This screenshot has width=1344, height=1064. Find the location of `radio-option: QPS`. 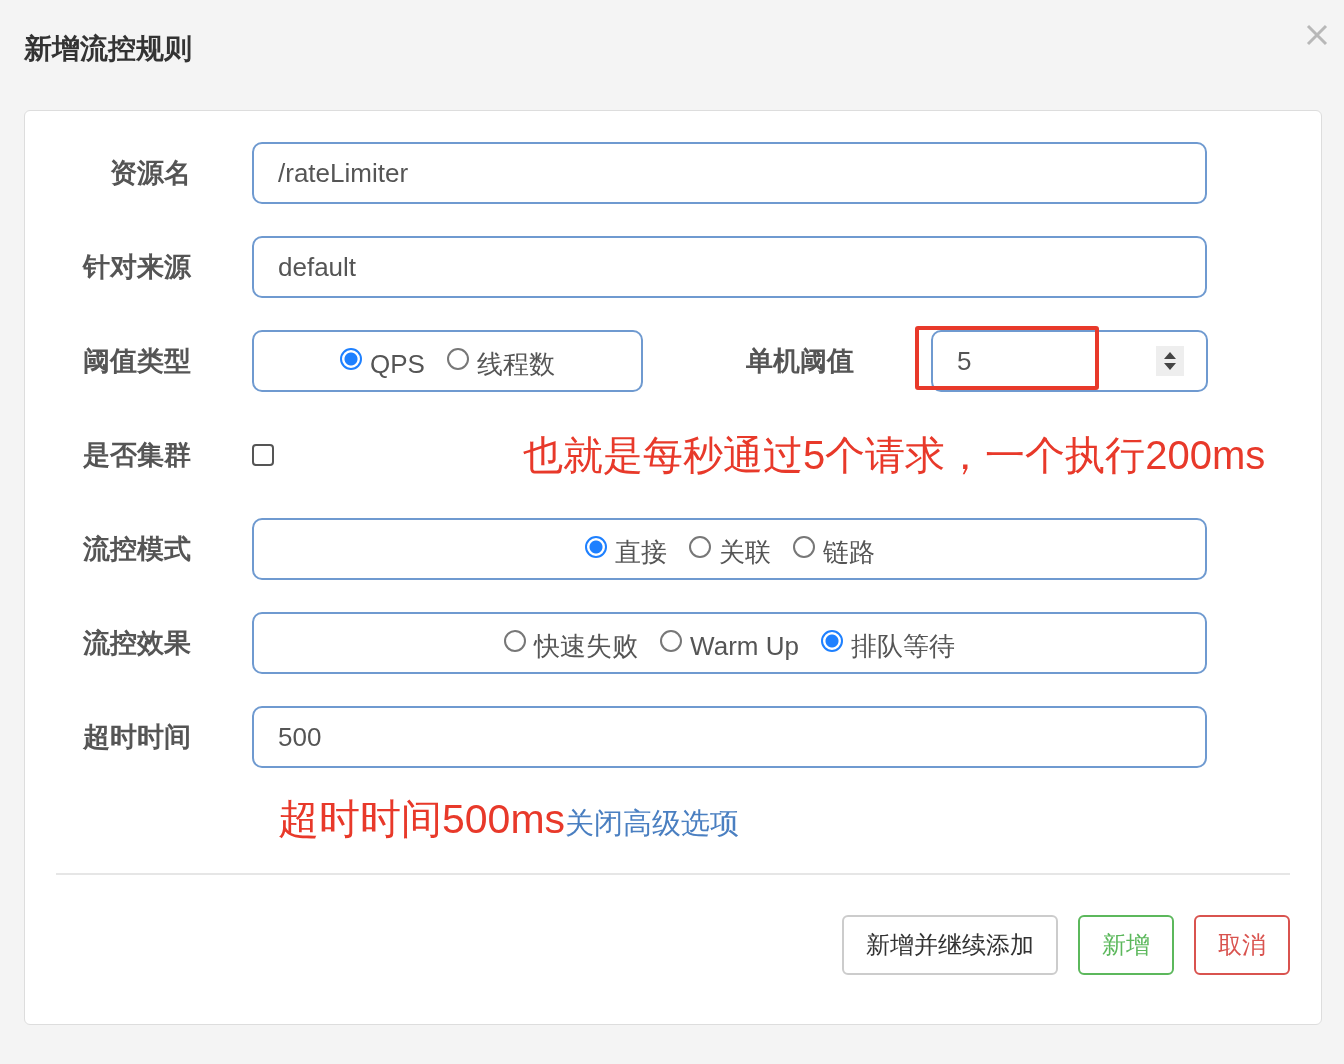

radio-option: QPS is located at coordinates (382, 364).